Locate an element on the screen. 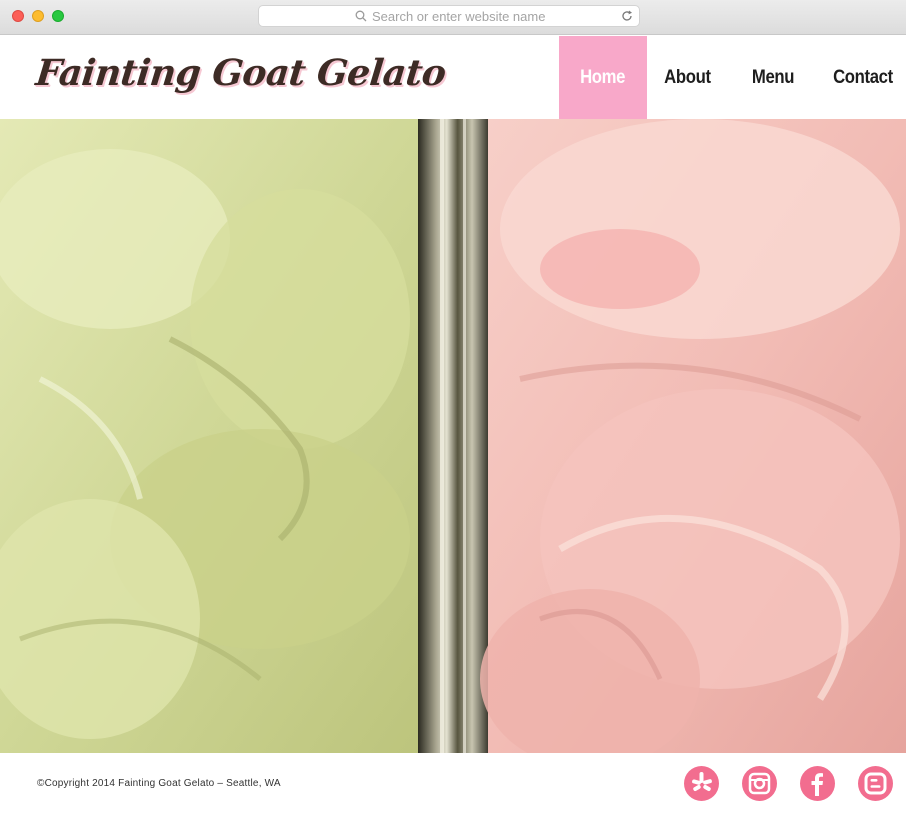 The width and height of the screenshot is (906, 816). nav-menu-label: Menu is located at coordinates (773, 77).